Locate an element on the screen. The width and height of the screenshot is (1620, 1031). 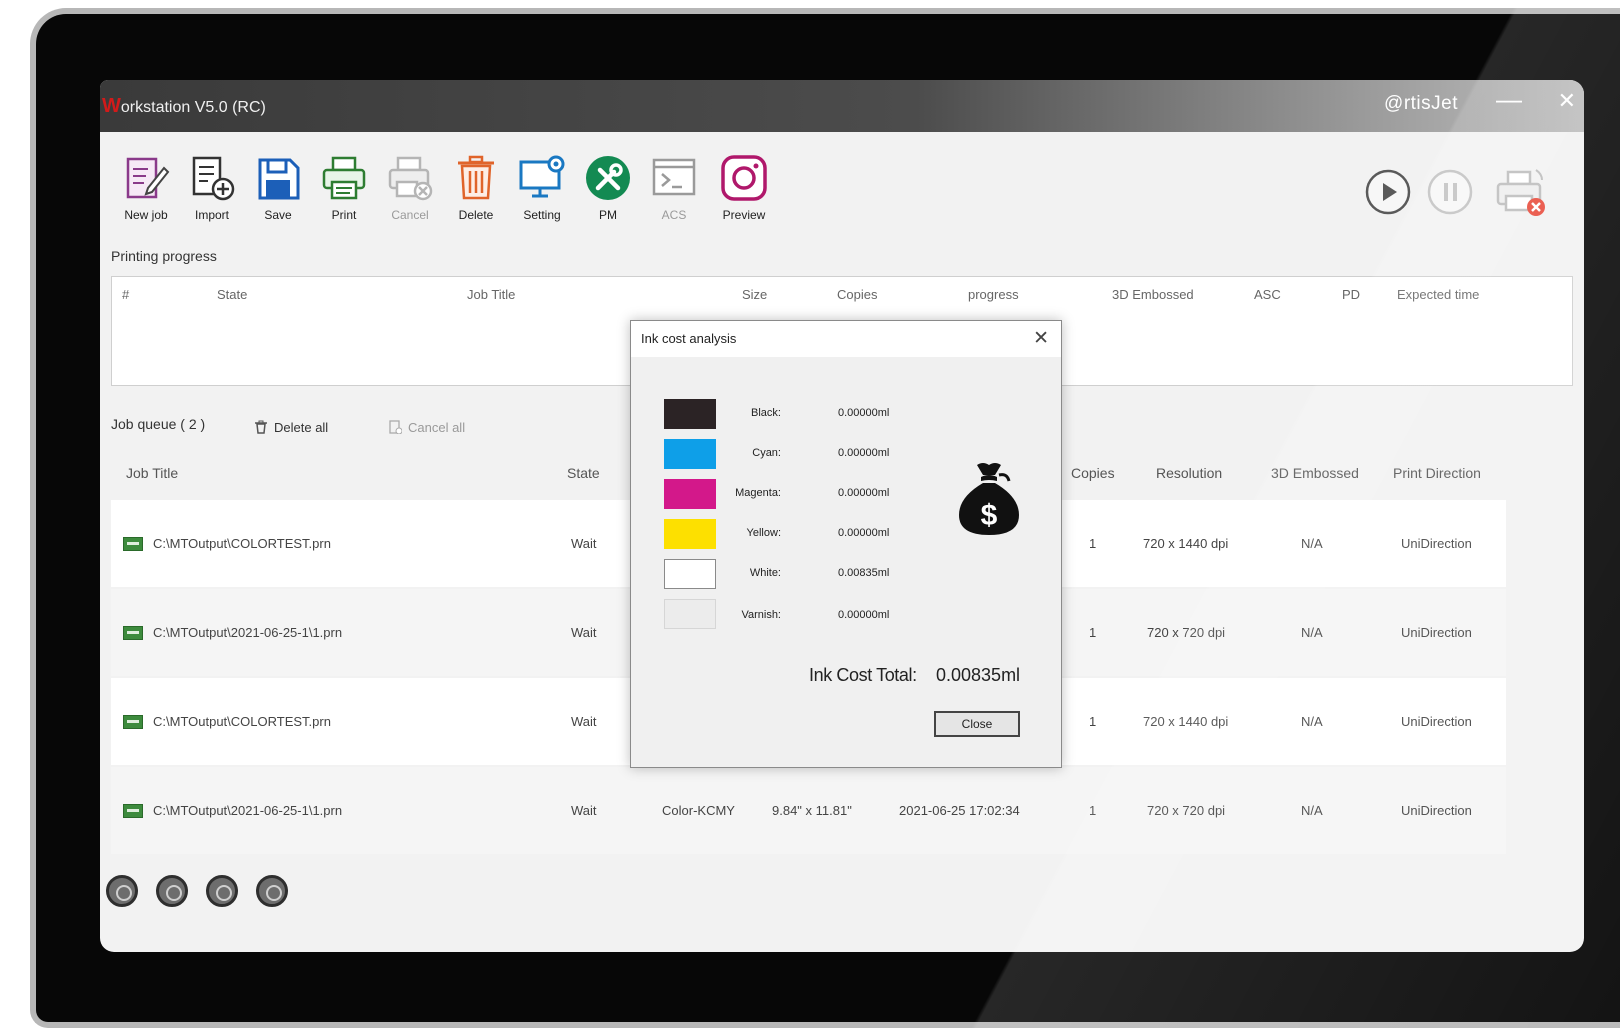
trash-icon is located at coordinates (476, 177).